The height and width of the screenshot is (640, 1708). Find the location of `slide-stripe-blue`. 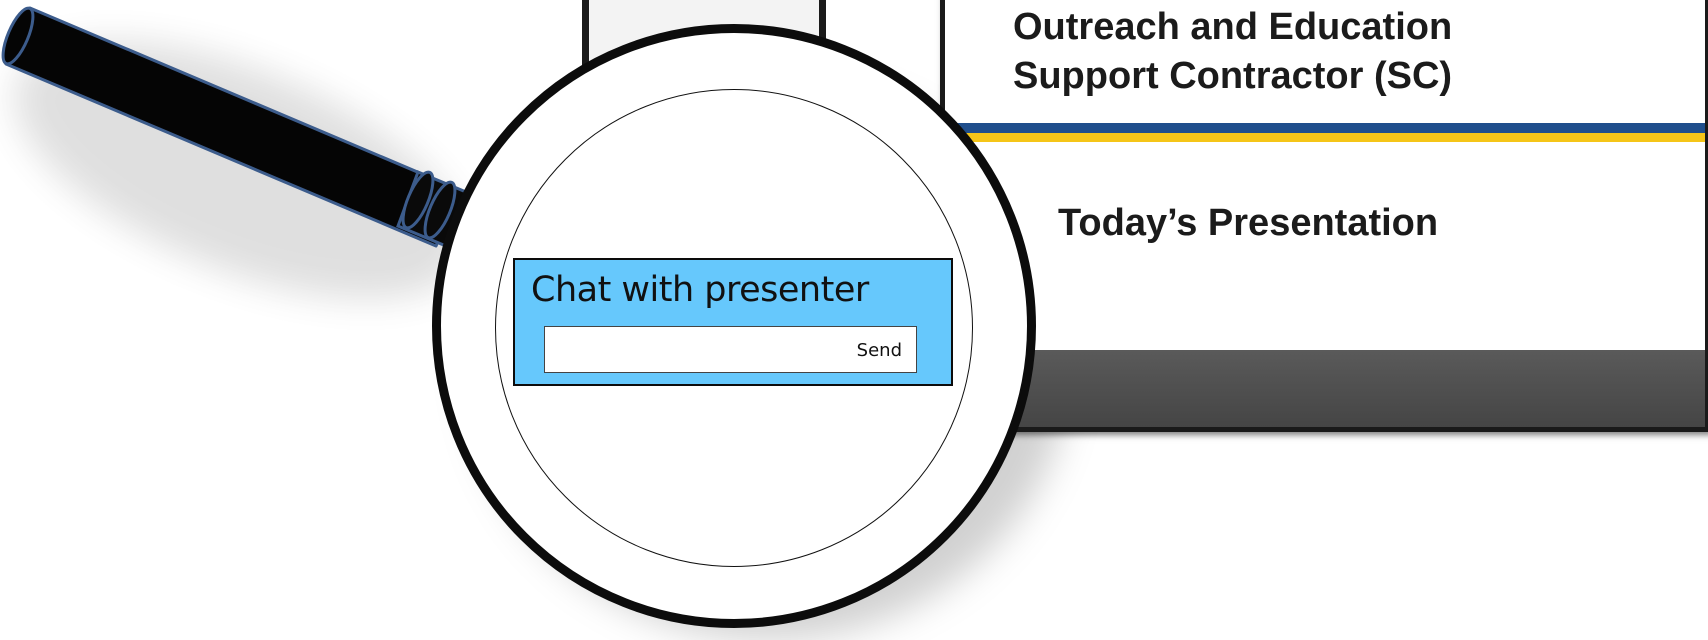

slide-stripe-blue is located at coordinates (1325, 128).